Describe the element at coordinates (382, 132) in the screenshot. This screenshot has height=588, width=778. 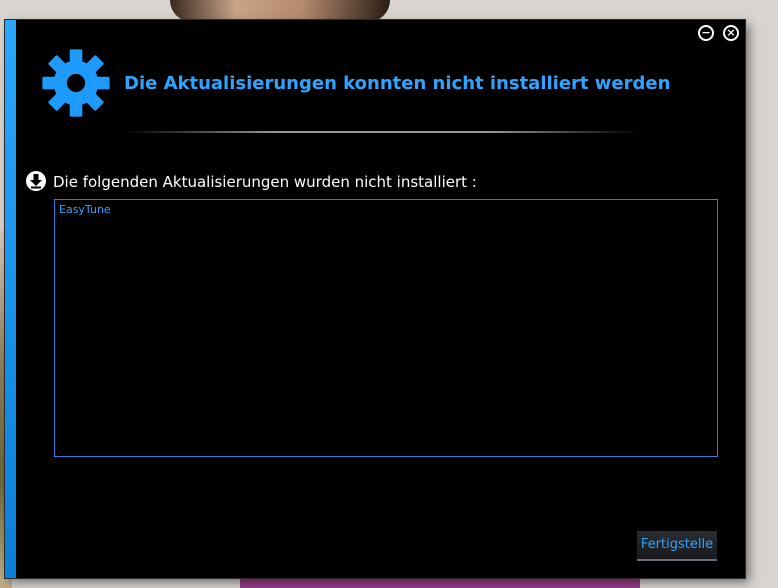
I see `title-separator` at that location.